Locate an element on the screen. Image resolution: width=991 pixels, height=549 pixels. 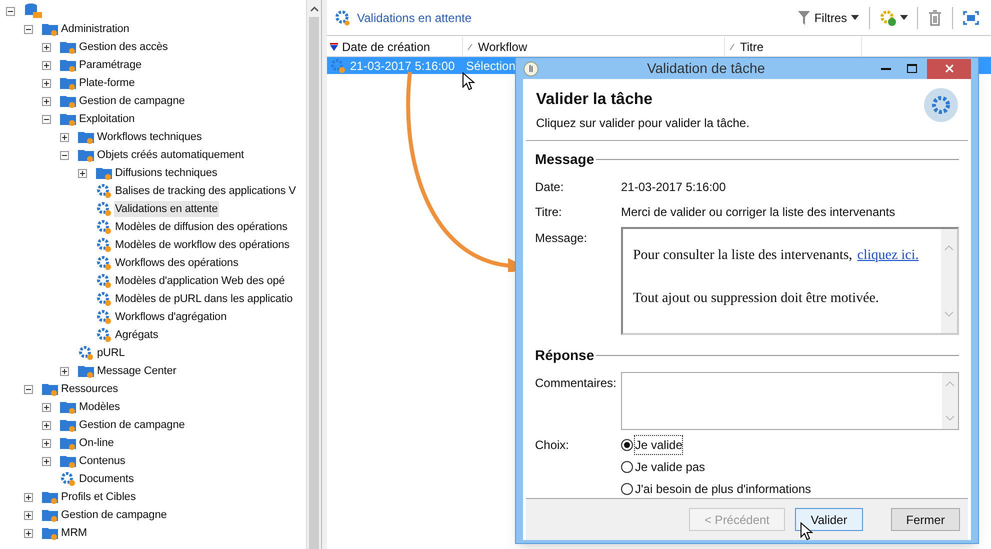
tree-item: Workflows d'agrégation is located at coordinates (171, 317).